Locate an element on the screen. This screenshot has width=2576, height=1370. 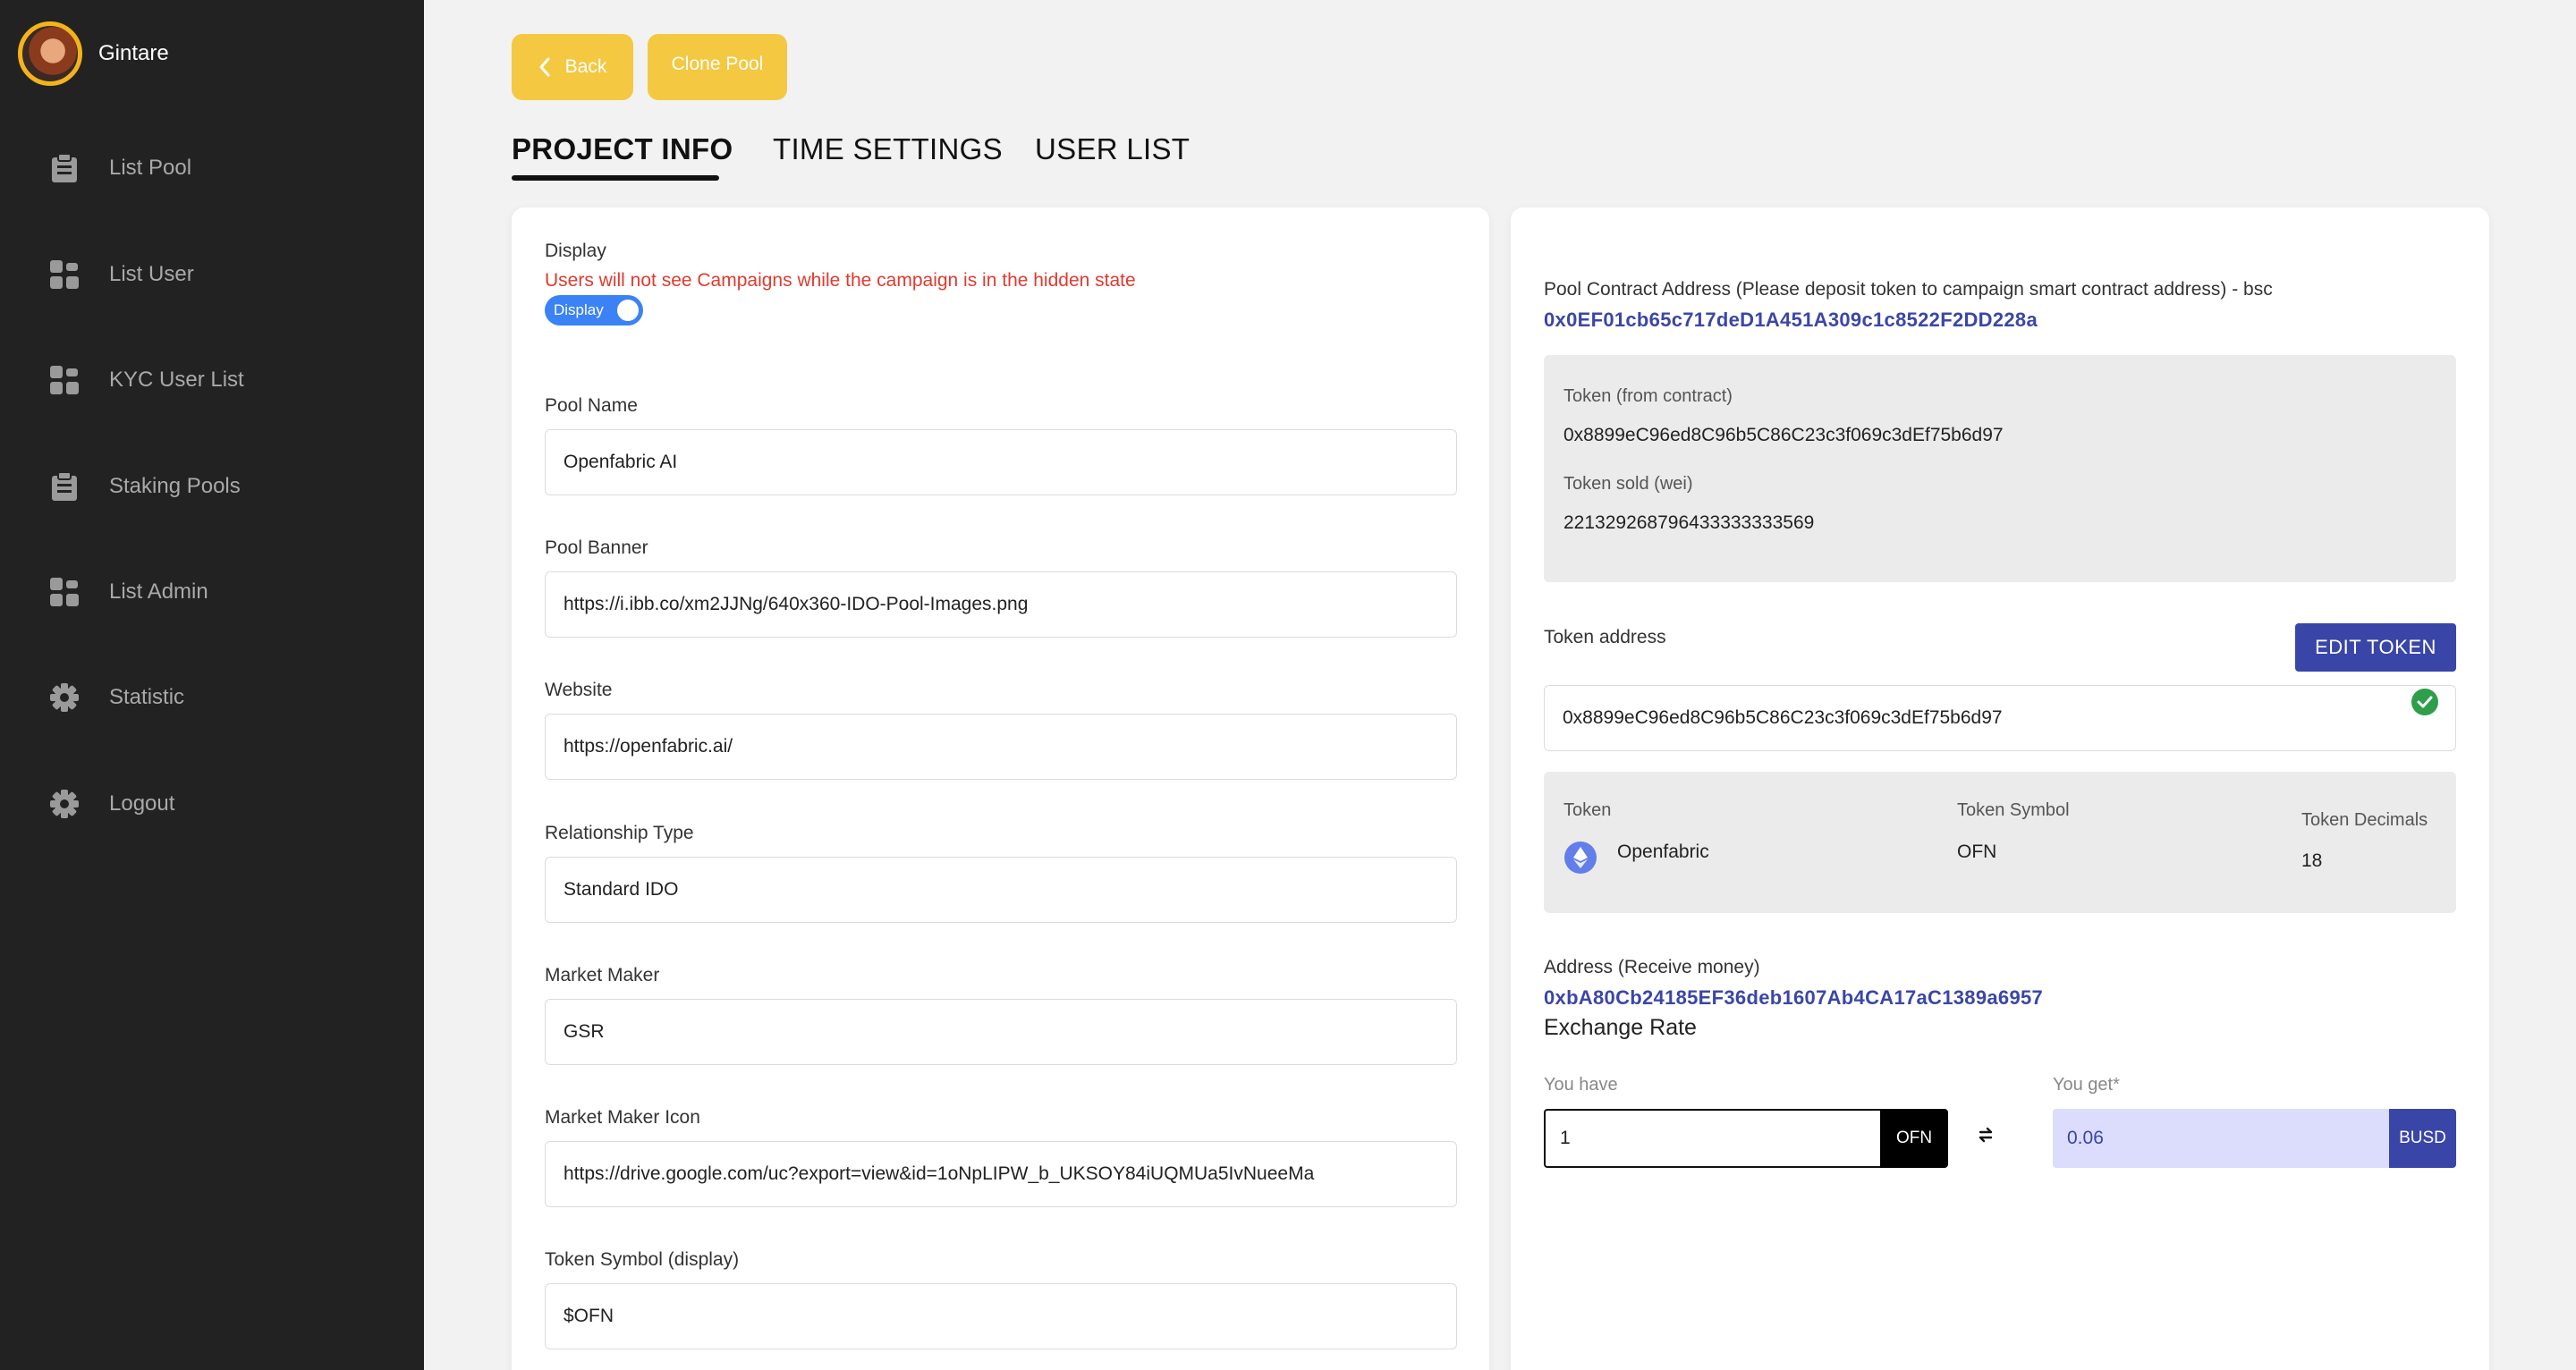
token-name: Openfabric is located at coordinates (1663, 851).